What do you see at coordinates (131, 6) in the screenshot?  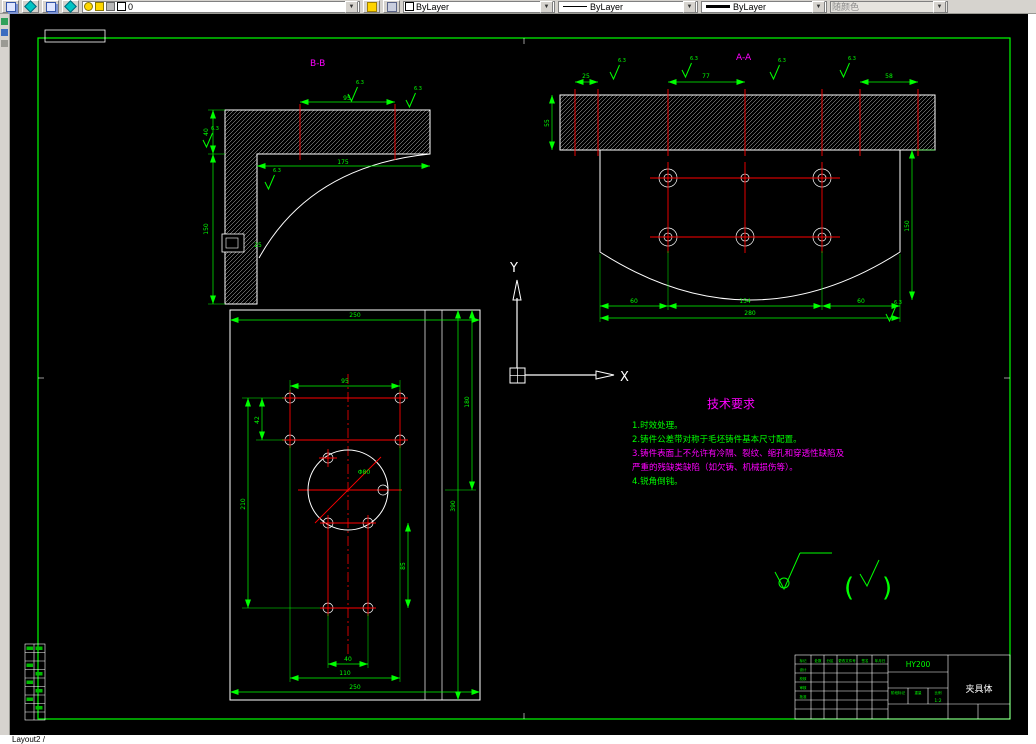 I see `layer-name: 0` at bounding box center [131, 6].